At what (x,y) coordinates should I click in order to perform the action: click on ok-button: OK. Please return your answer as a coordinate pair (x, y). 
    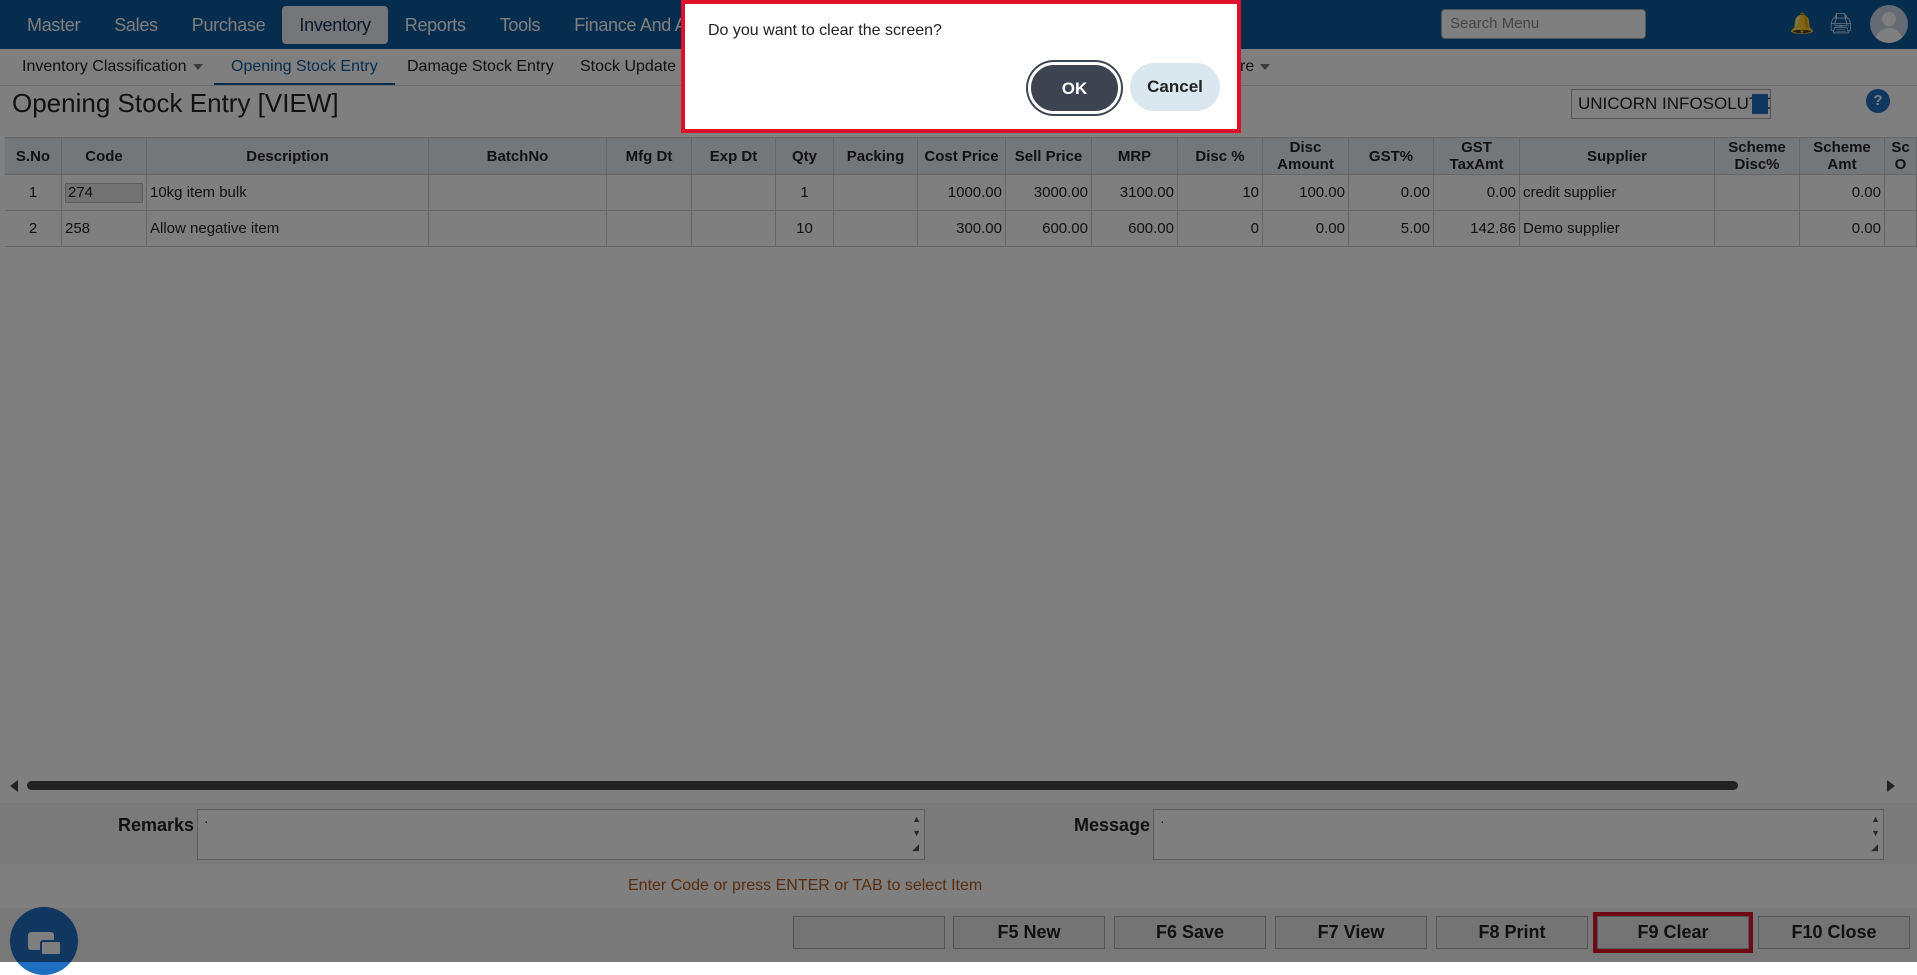
    Looking at the image, I should click on (1074, 88).